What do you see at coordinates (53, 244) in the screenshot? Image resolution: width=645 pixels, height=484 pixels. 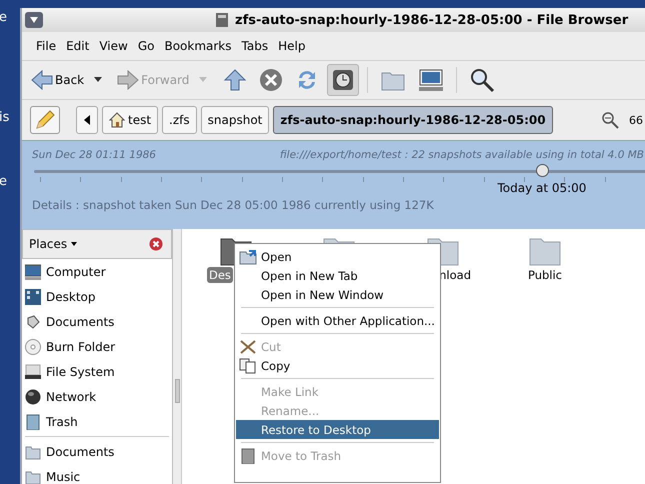 I see `places-dropdown: Places` at bounding box center [53, 244].